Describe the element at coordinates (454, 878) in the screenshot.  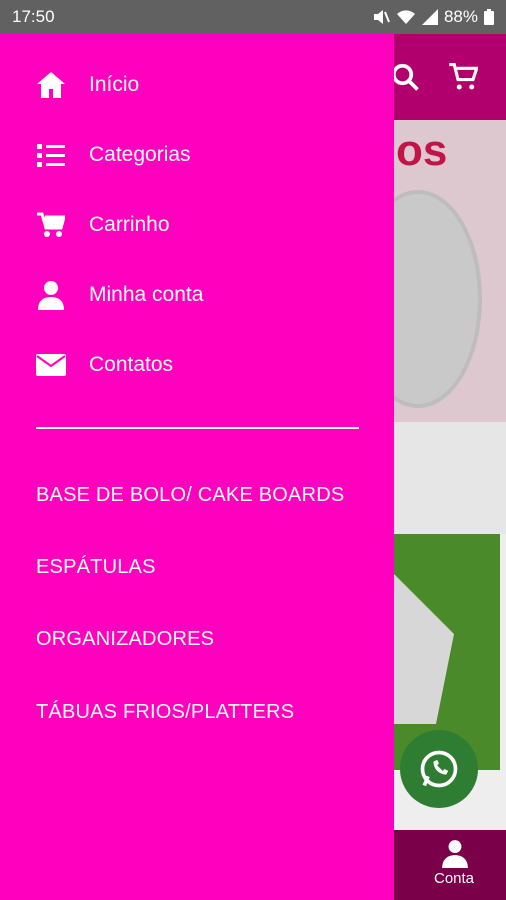
I see `bottom-nav-label: Conta` at that location.